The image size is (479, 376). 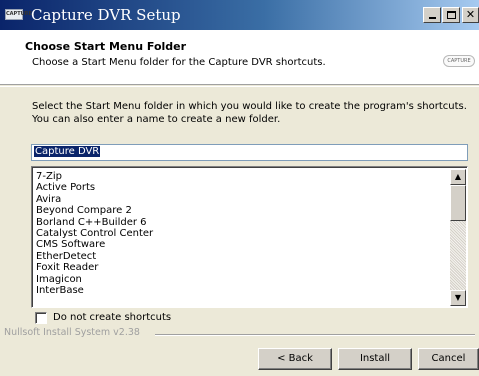 I want to click on folder-list-item: Borland C++Builder 6, so click(x=94, y=222).